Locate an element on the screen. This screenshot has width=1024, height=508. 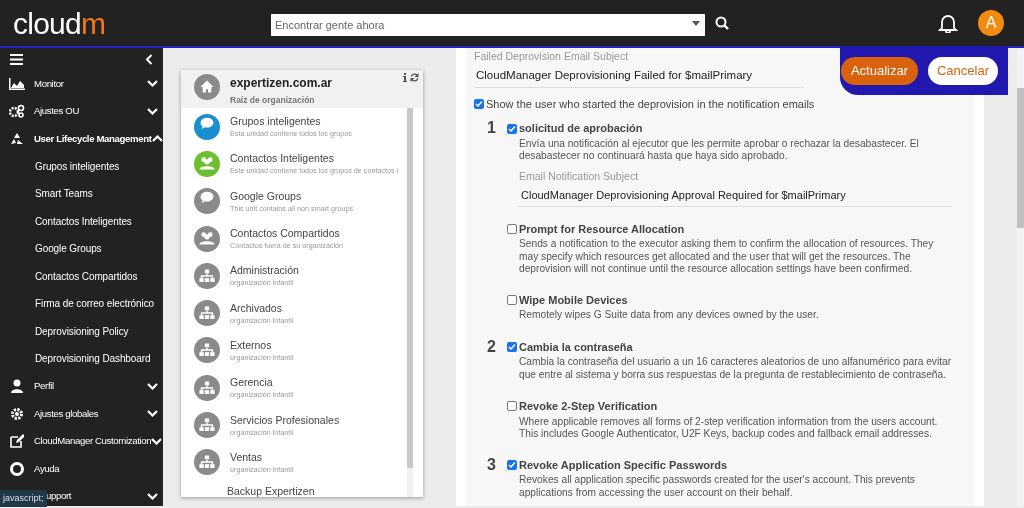
step-title: Prompt for Resource Allocation is located at coordinates (602, 229).